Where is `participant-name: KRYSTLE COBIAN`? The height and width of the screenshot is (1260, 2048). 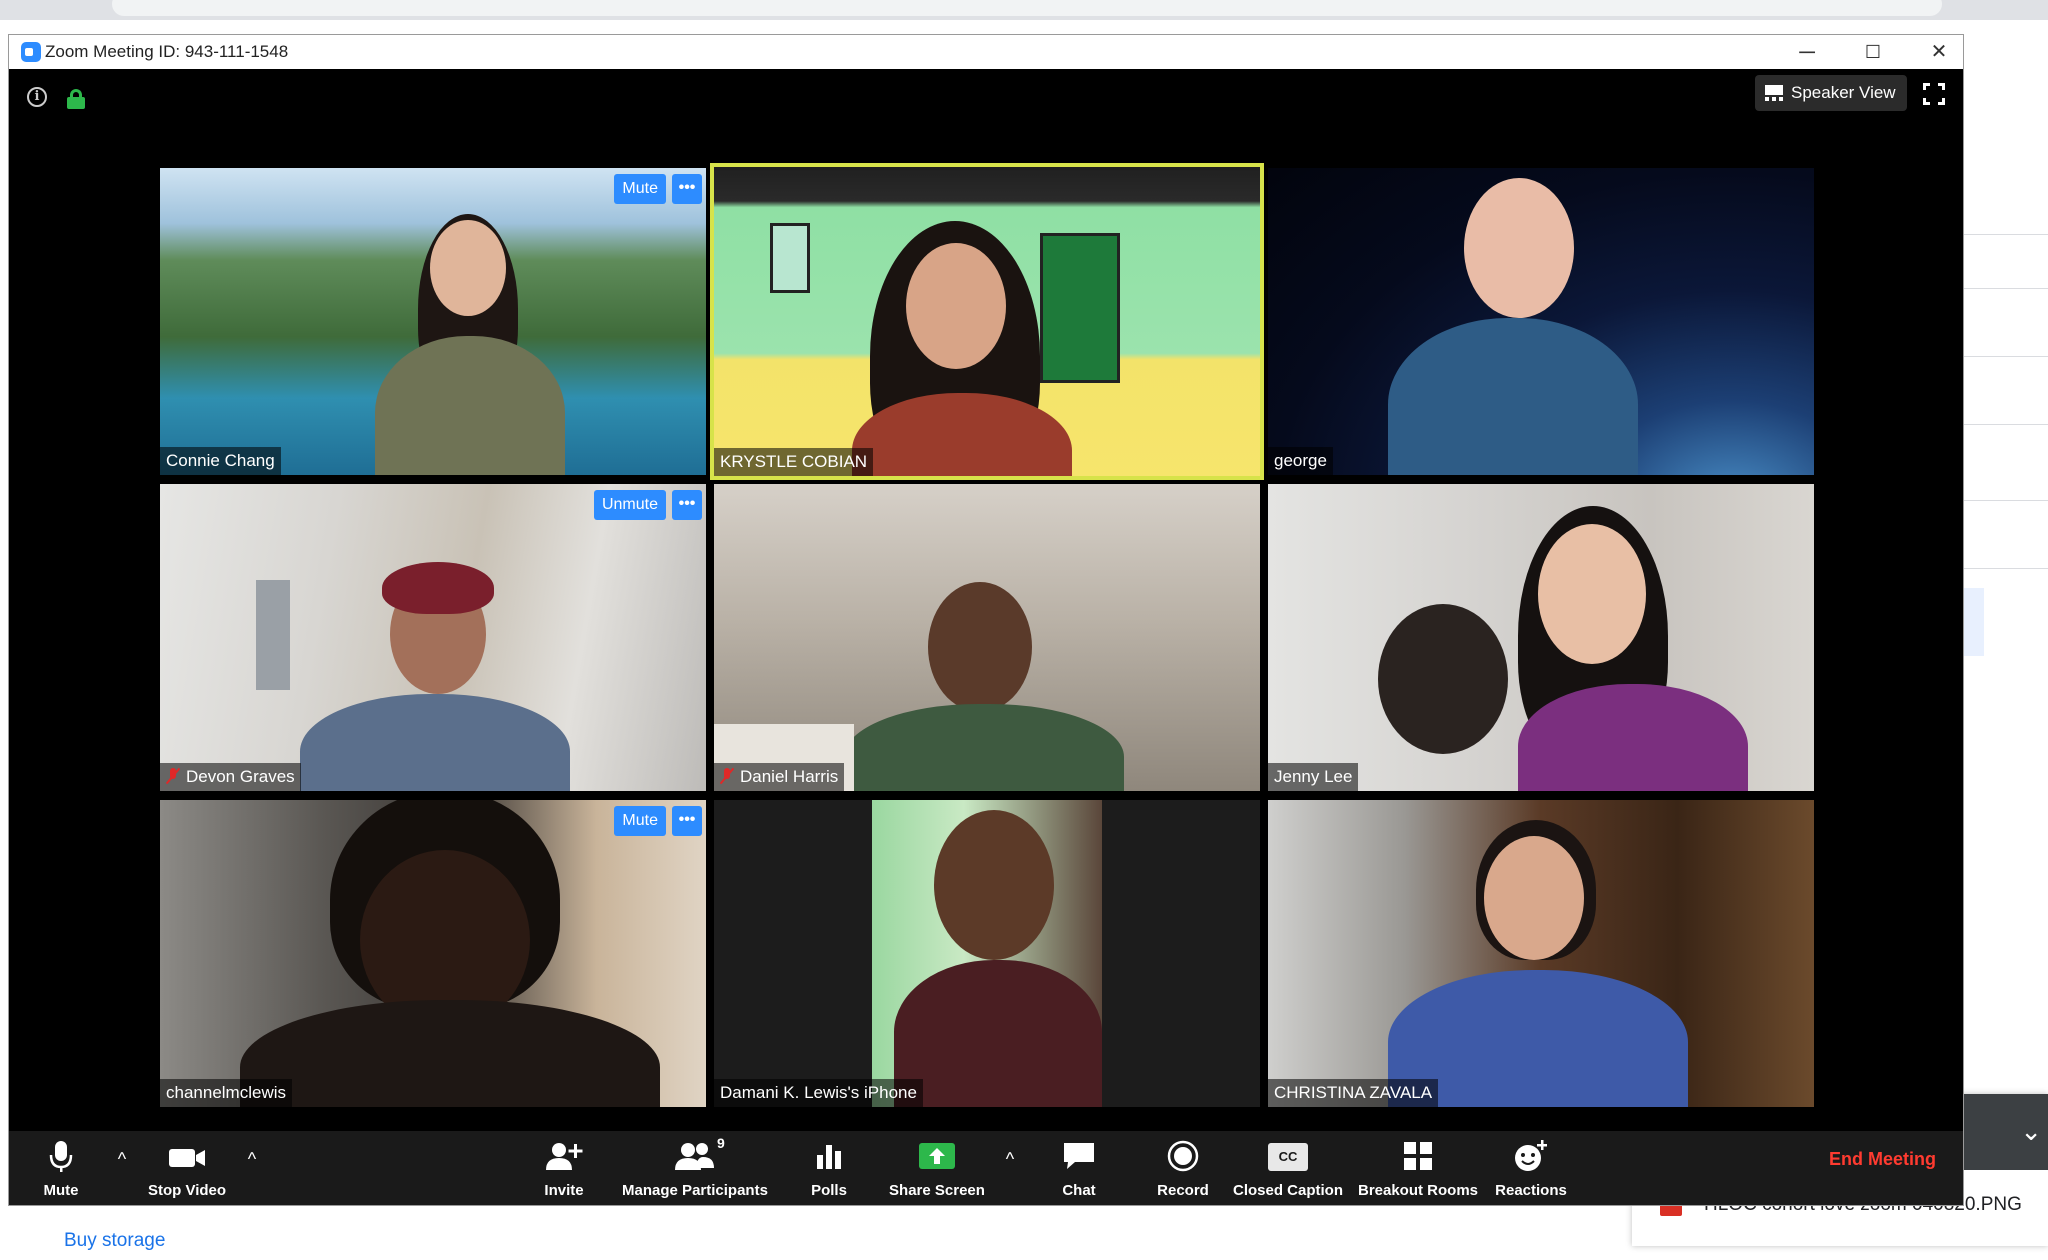 participant-name: KRYSTLE COBIAN is located at coordinates (794, 462).